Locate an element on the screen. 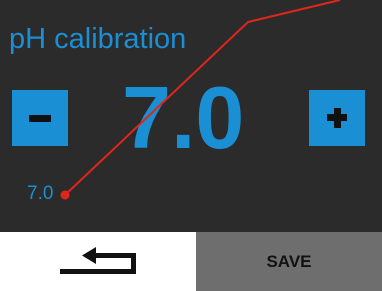  increase-button is located at coordinates (337, 118).